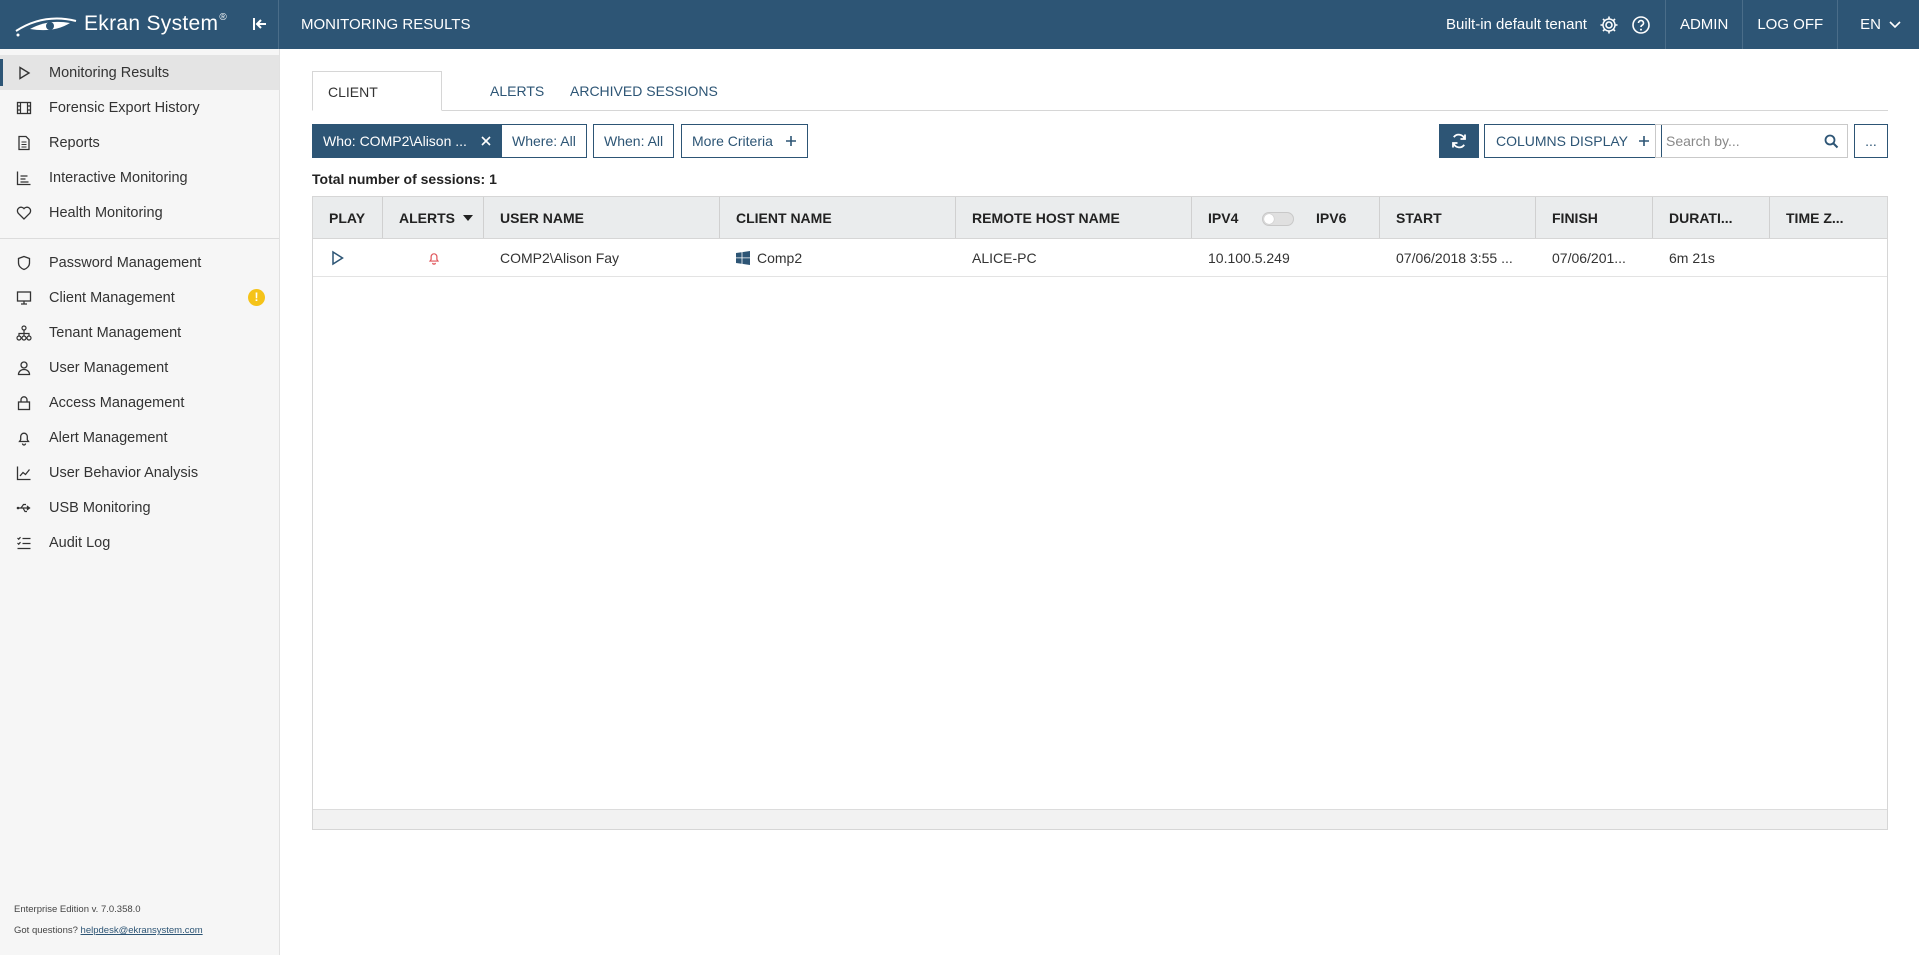 This screenshot has width=1919, height=955. Describe the element at coordinates (112, 297) in the screenshot. I see `sidebar-item-label: Client Management` at that location.